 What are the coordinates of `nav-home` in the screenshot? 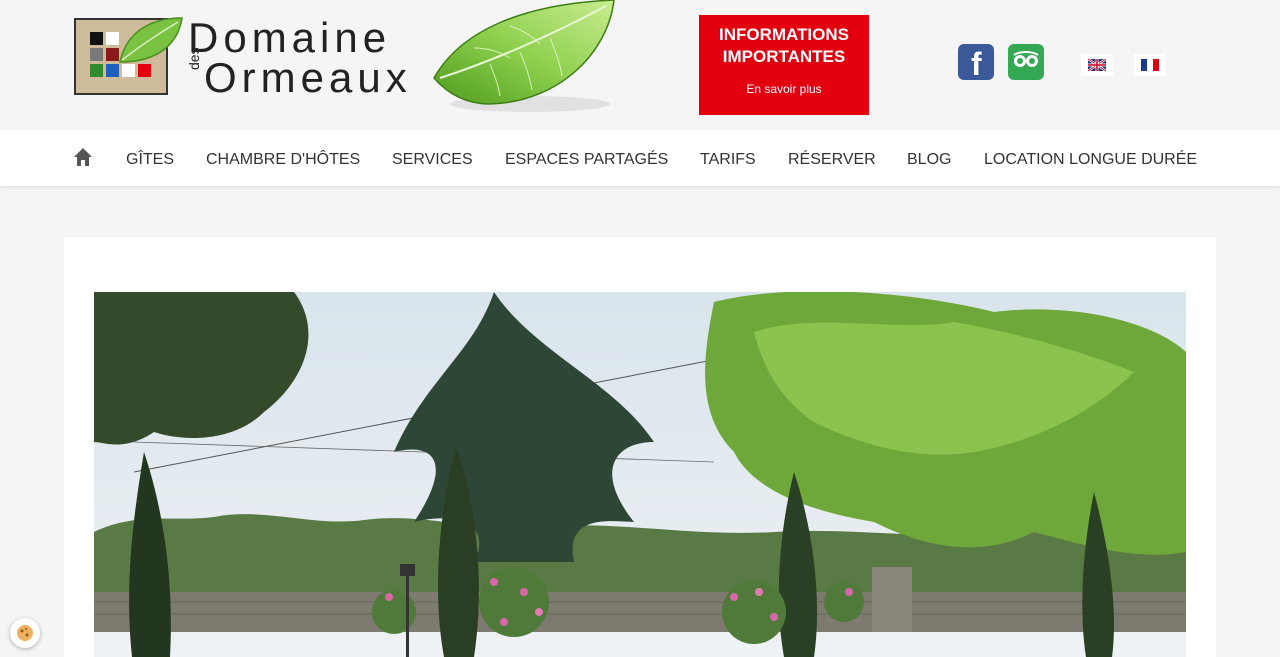 It's located at (83, 157).